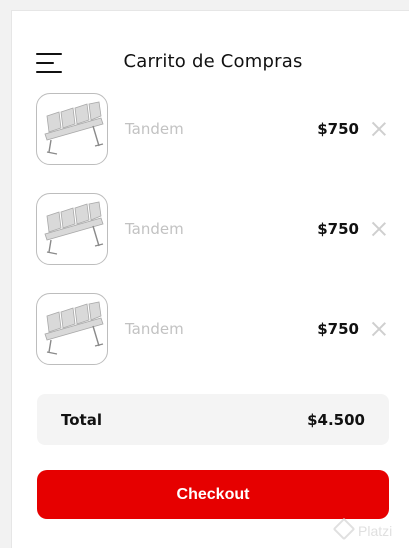 Image resolution: width=409 pixels, height=548 pixels. I want to click on platzi-logo-icon, so click(344, 529).